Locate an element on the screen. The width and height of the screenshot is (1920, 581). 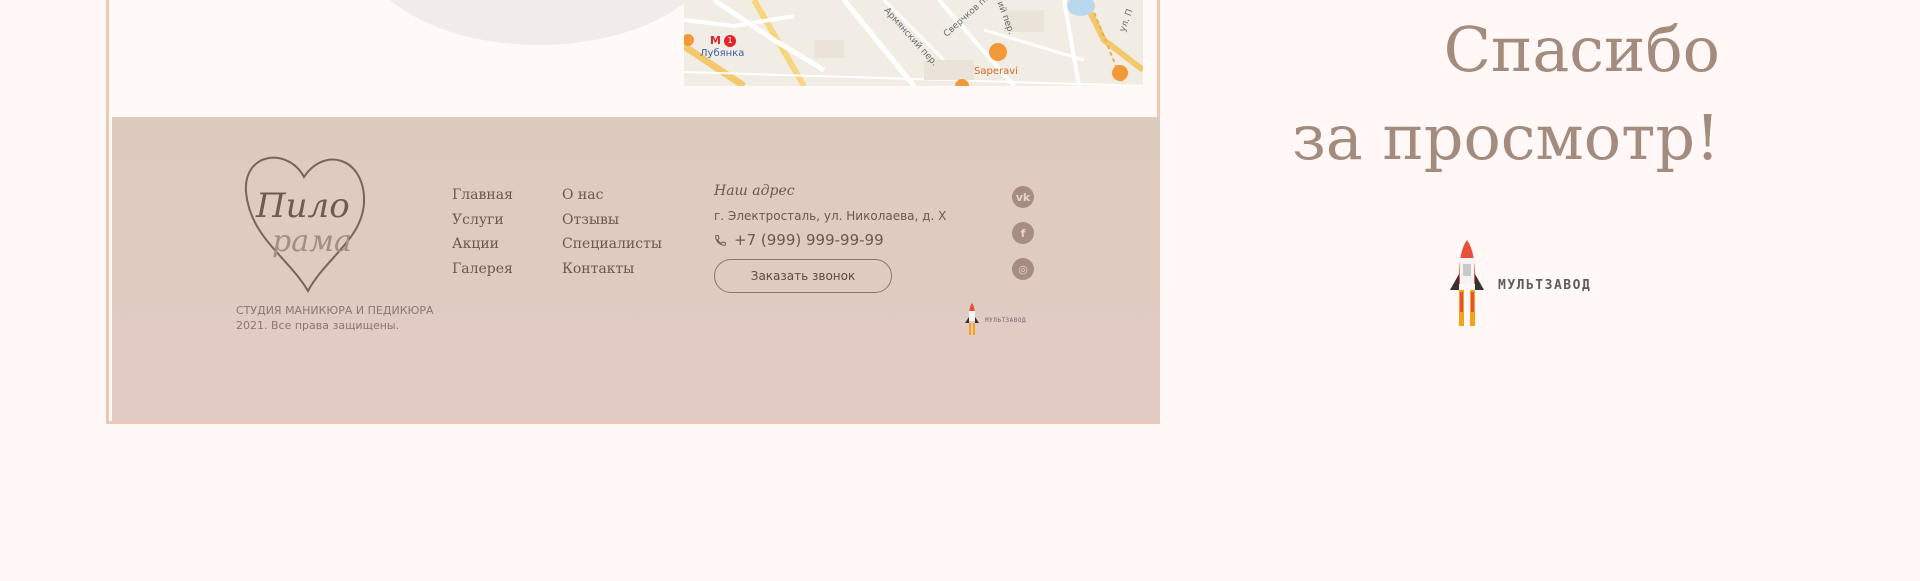
footer-link-gallery: Галерея is located at coordinates (482, 269).